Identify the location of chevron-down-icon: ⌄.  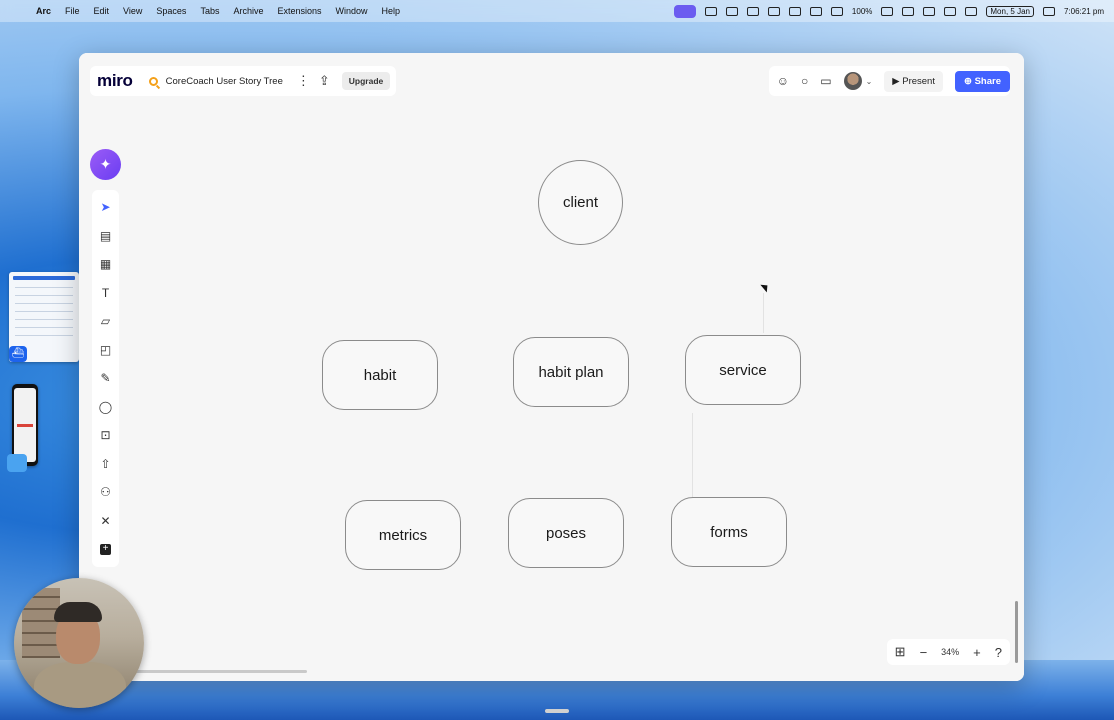
(869, 81).